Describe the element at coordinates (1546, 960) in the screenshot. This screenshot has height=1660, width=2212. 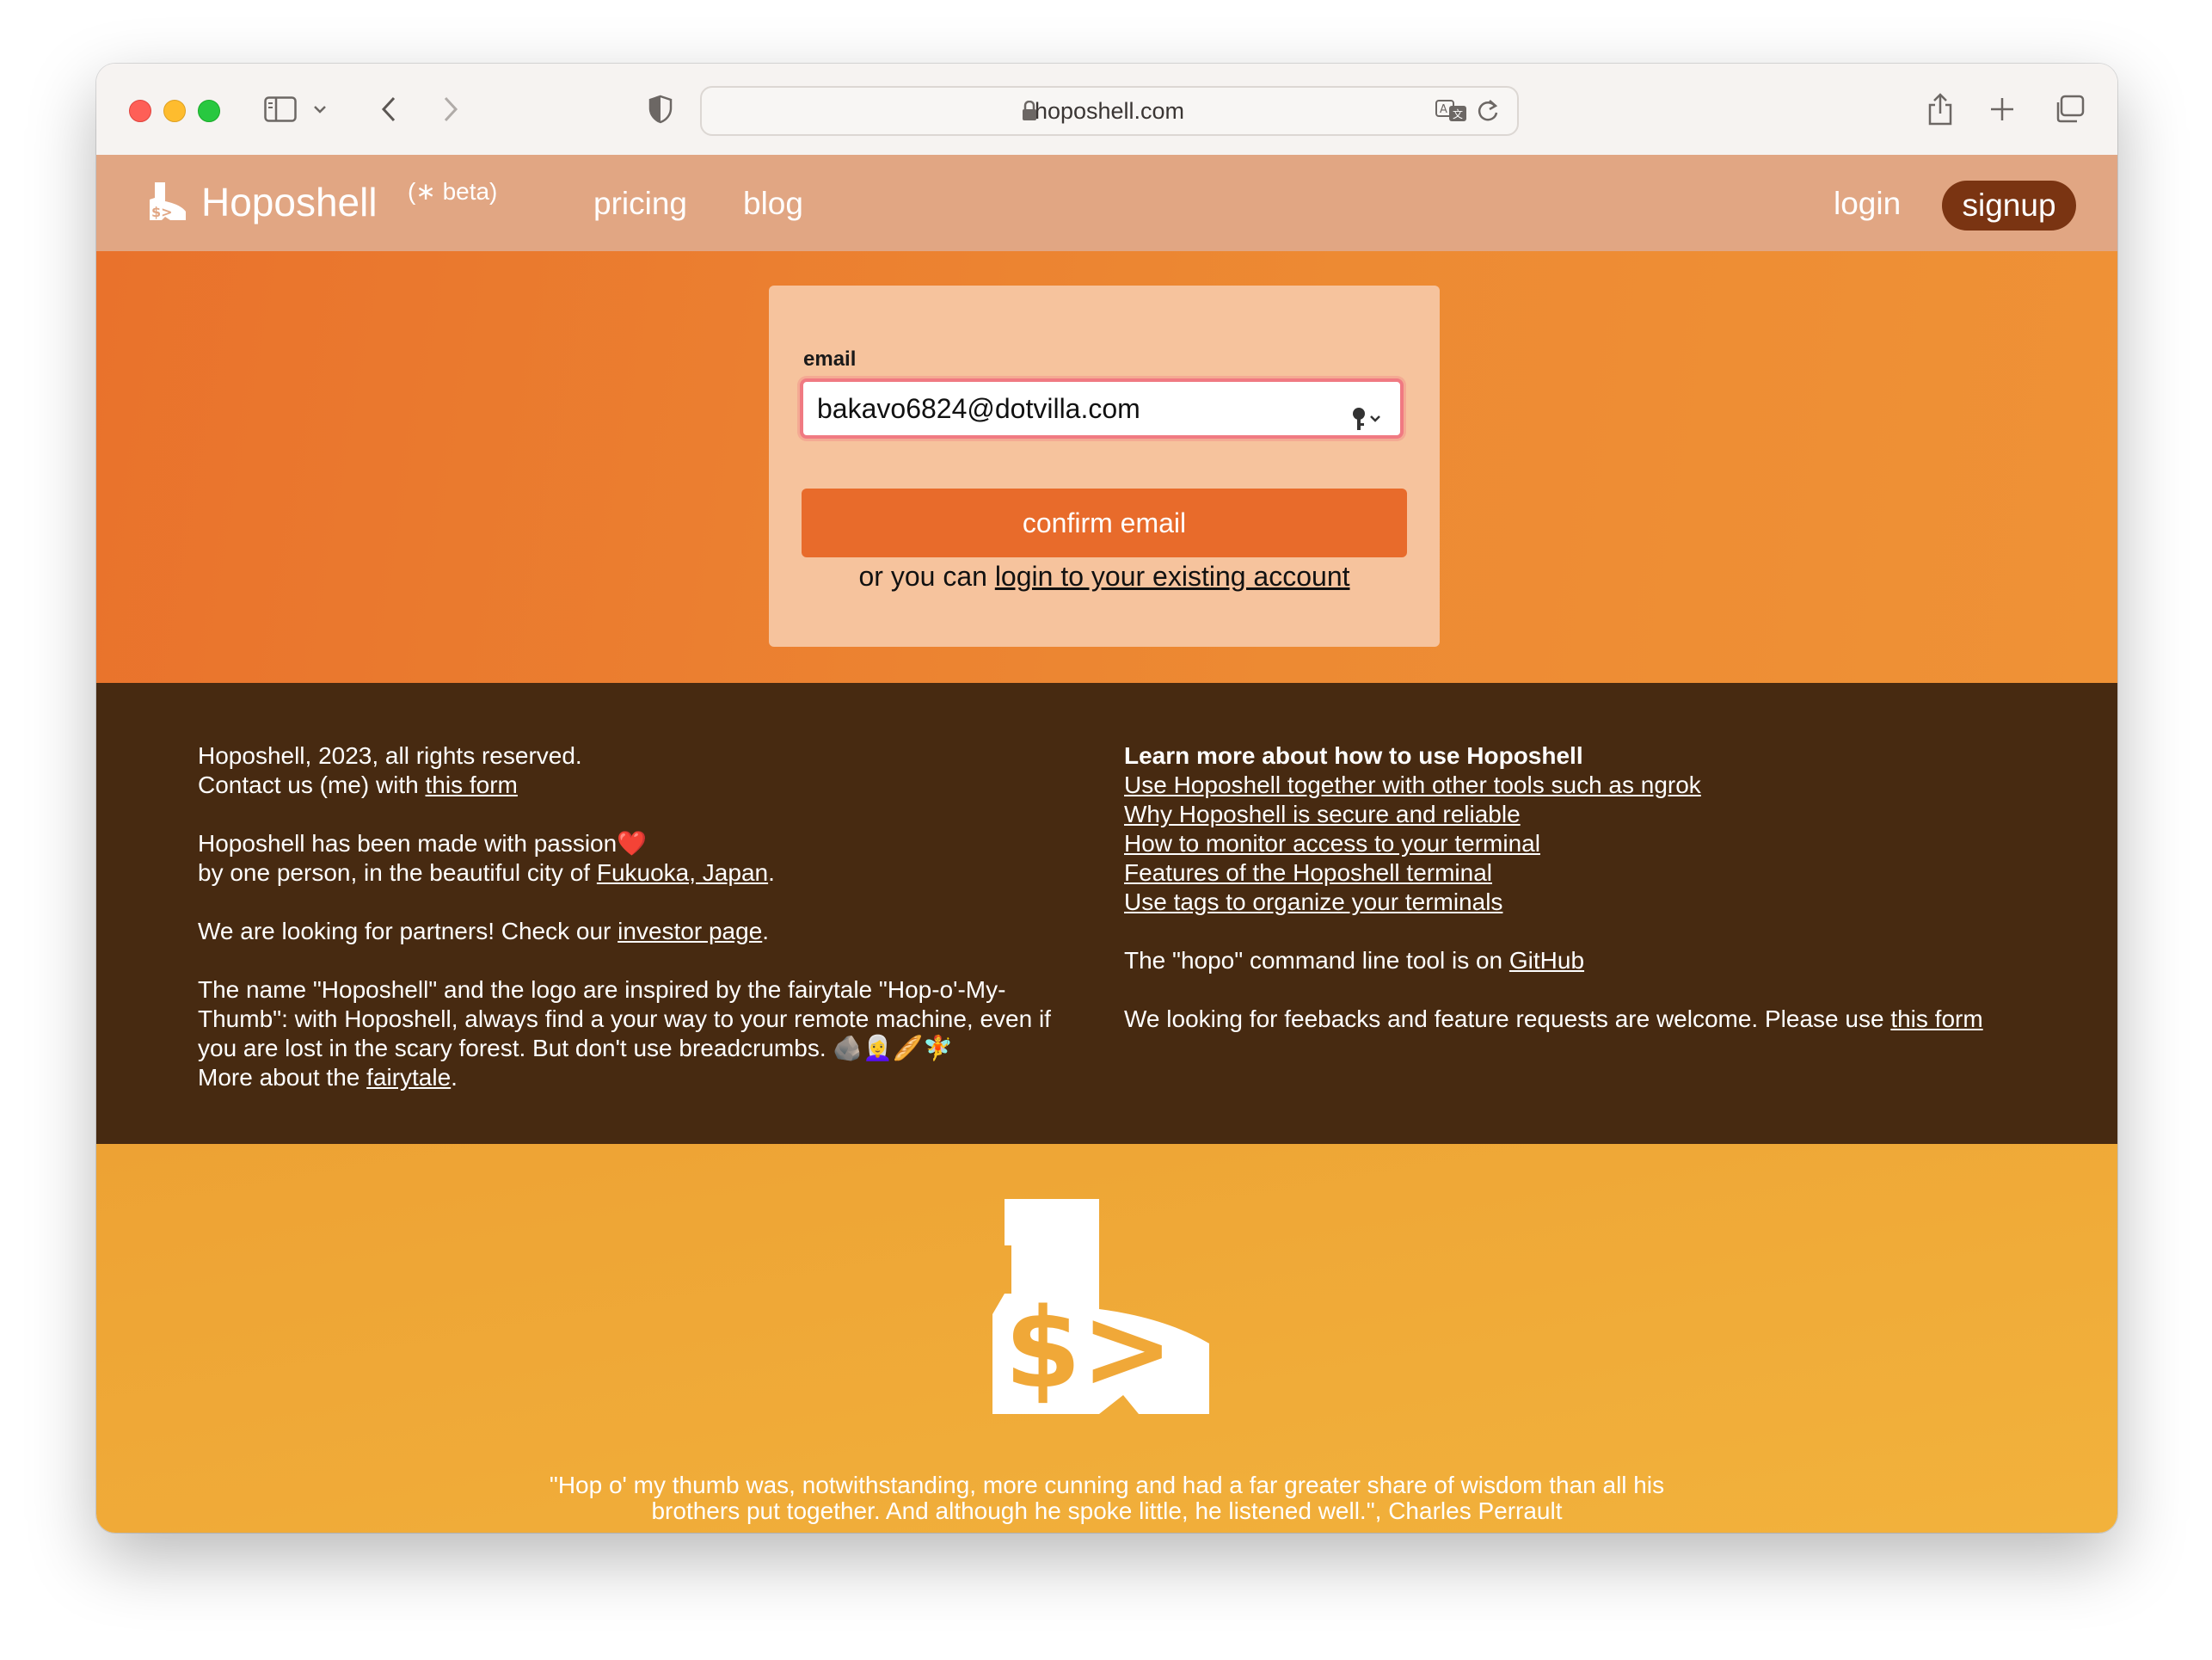
I see `github-link: GitHub` at that location.